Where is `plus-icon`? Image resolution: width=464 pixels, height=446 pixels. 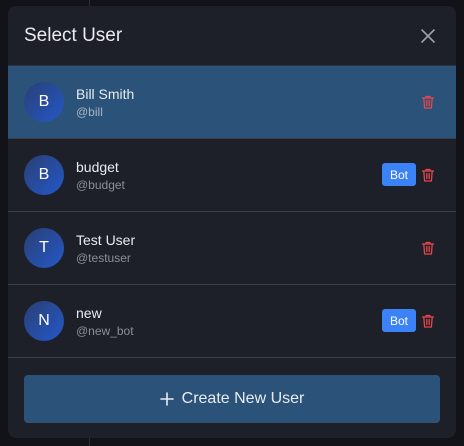 plus-icon is located at coordinates (166, 399).